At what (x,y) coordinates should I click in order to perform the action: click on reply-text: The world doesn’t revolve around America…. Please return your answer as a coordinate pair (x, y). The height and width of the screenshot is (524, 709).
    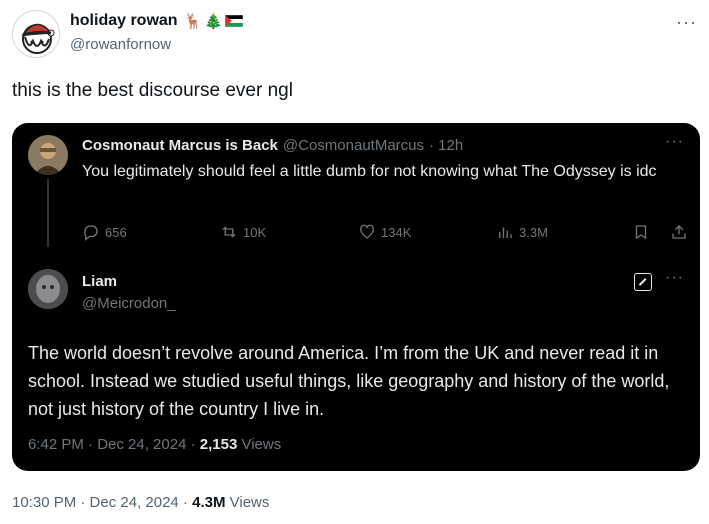
    Looking at the image, I should click on (349, 381).